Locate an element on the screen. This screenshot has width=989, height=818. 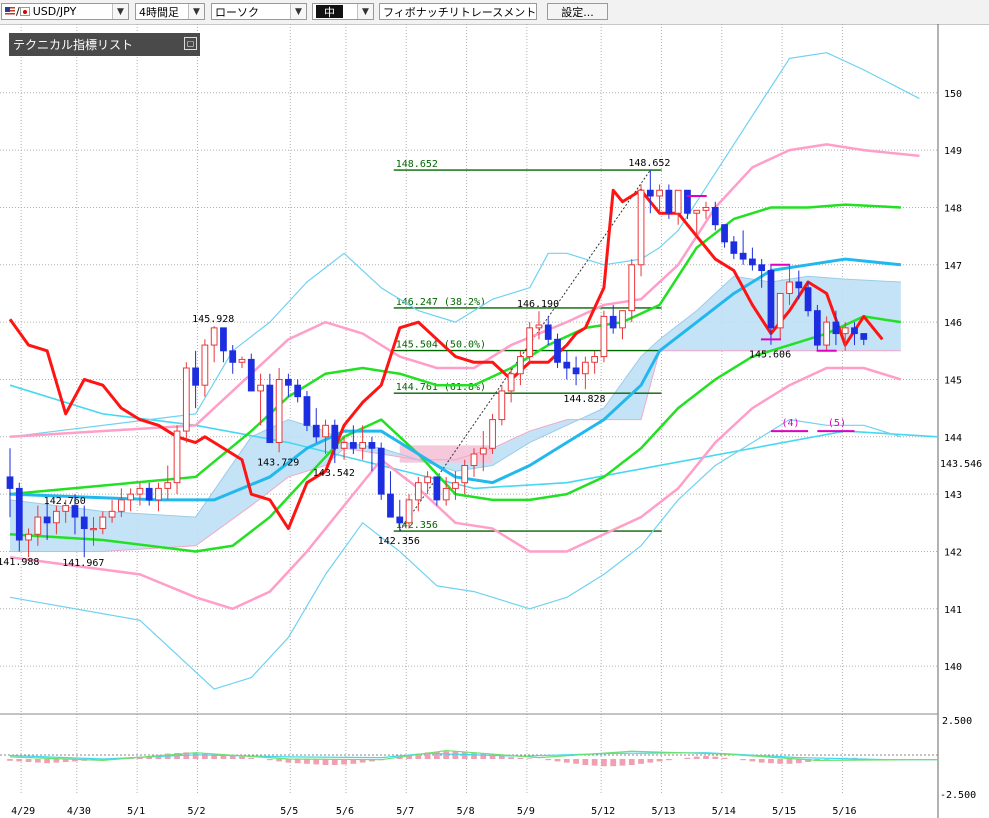
price-label: 148.652 is located at coordinates (649, 163).